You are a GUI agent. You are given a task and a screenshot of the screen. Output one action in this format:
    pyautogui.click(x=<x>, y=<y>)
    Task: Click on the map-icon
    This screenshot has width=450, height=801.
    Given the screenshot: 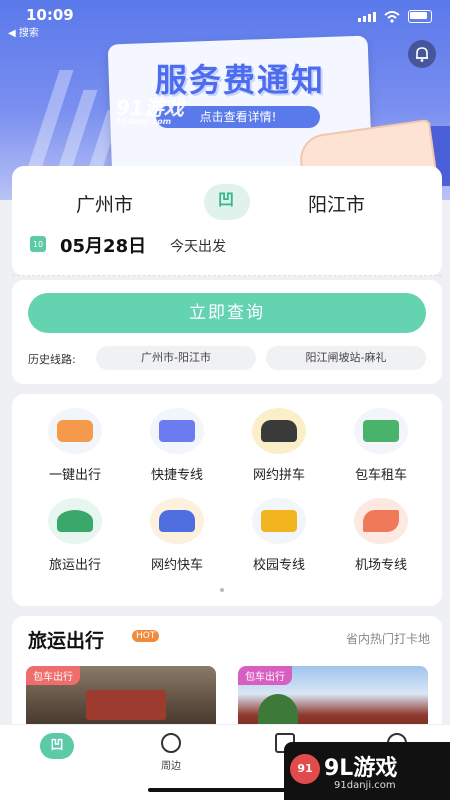 What is the action you would take?
    pyautogui.click(x=75, y=431)
    